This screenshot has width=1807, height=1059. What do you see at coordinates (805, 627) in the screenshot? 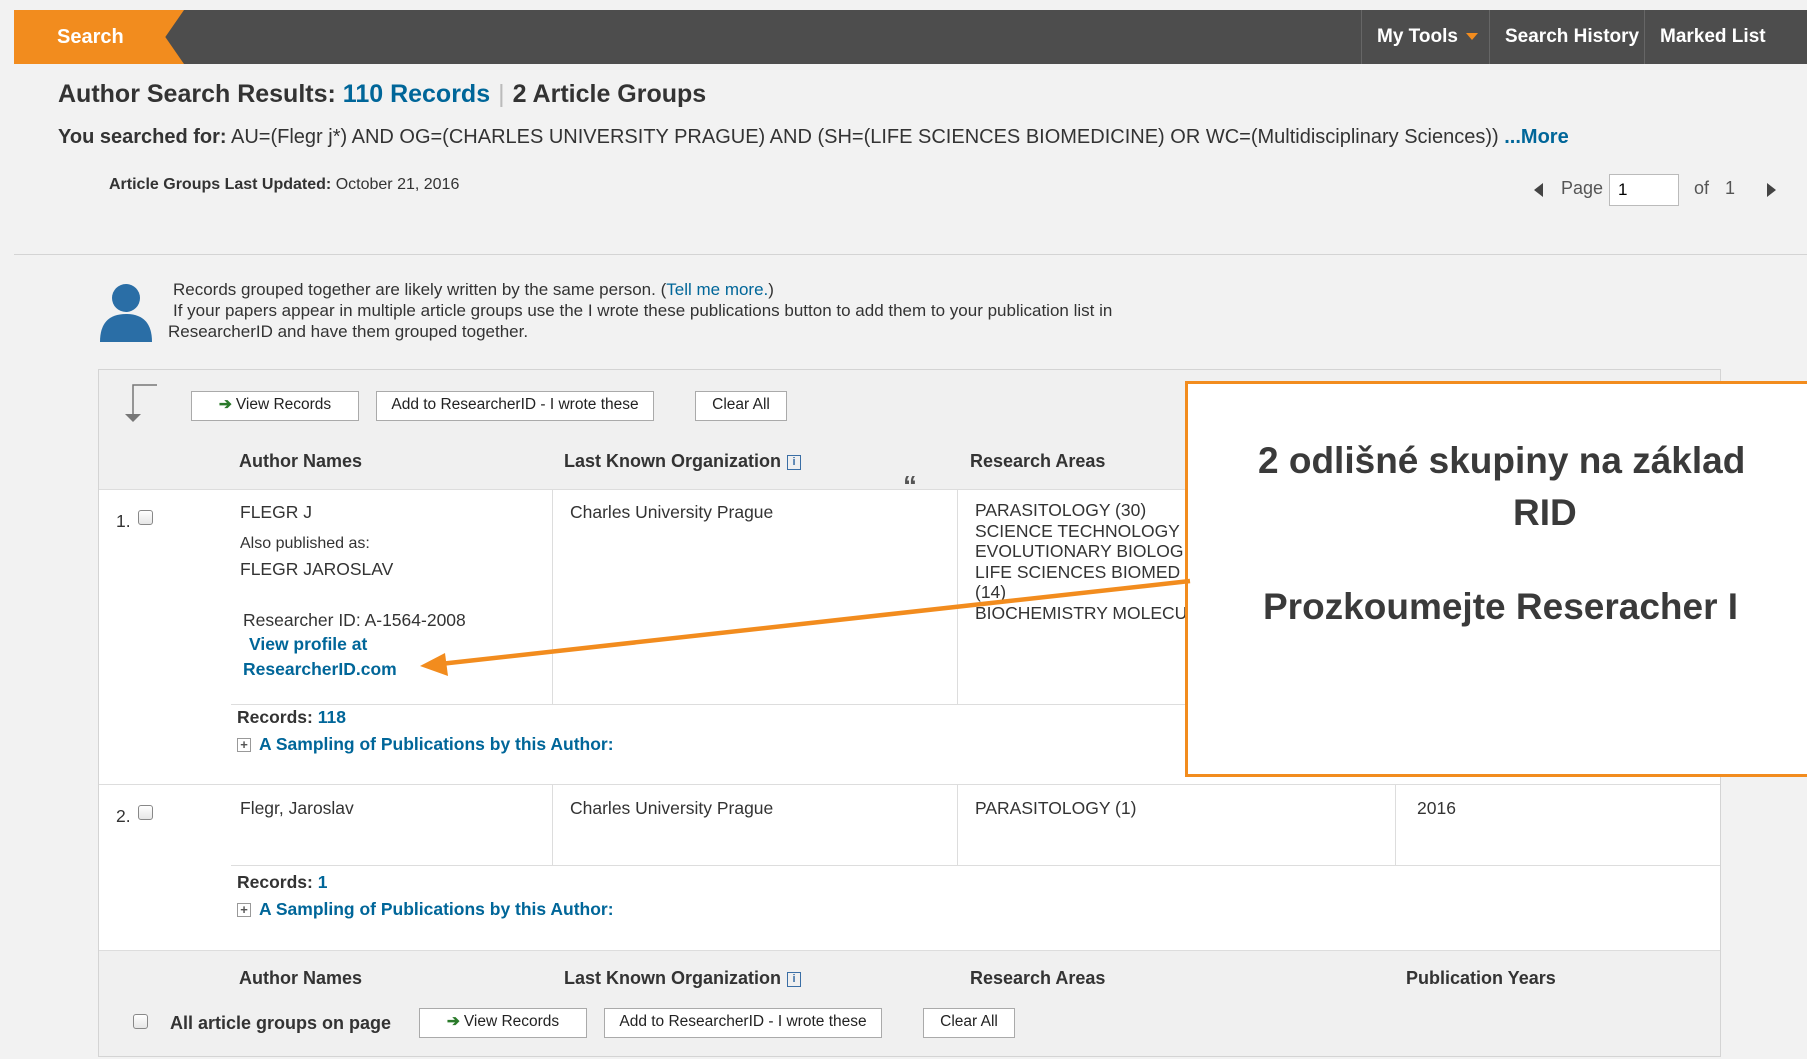
I see `annotation-arrow-icon` at bounding box center [805, 627].